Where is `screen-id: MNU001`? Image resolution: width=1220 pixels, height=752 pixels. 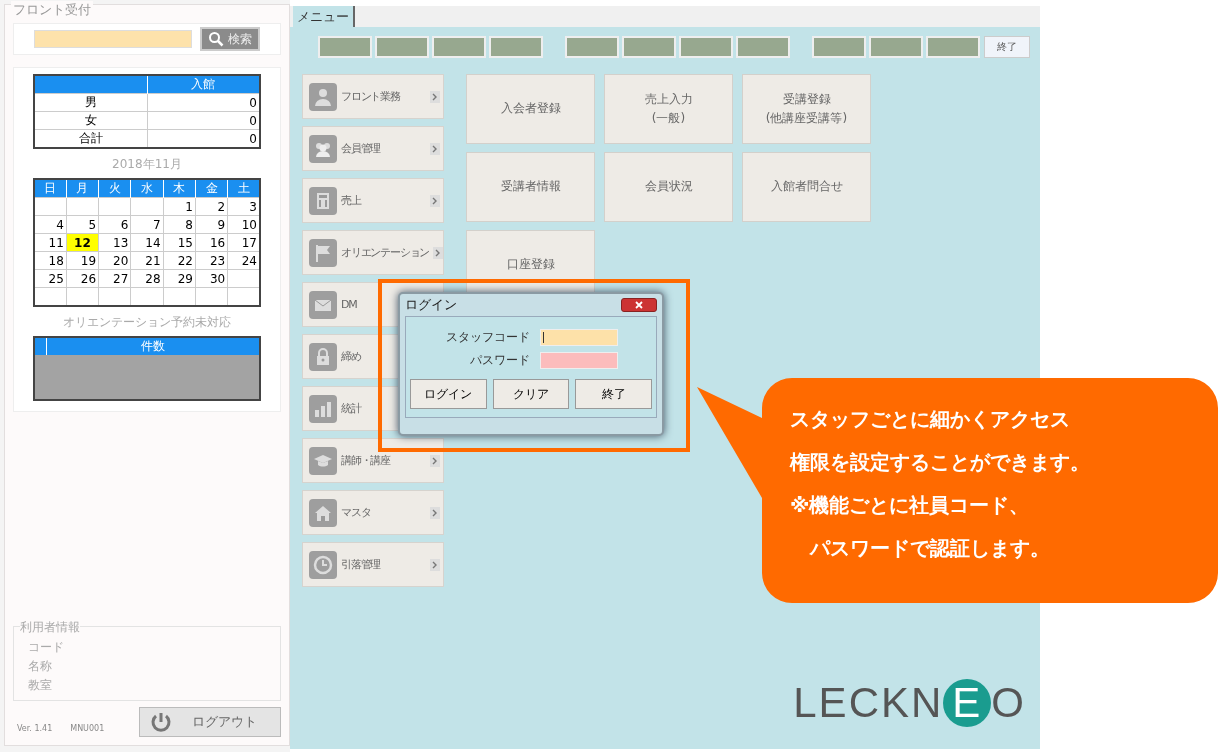 screen-id: MNU001 is located at coordinates (87, 729).